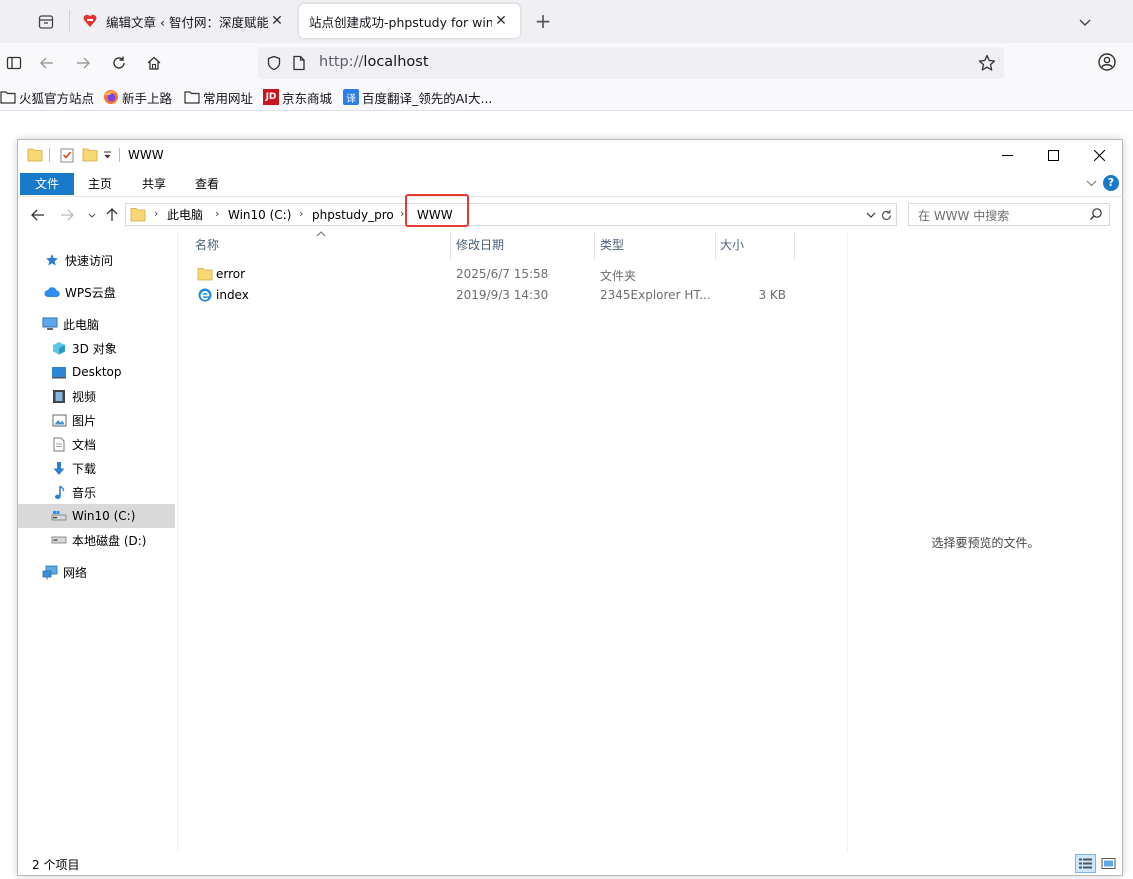  What do you see at coordinates (154, 184) in the screenshot?
I see `ribbon-tab-share: 共享` at bounding box center [154, 184].